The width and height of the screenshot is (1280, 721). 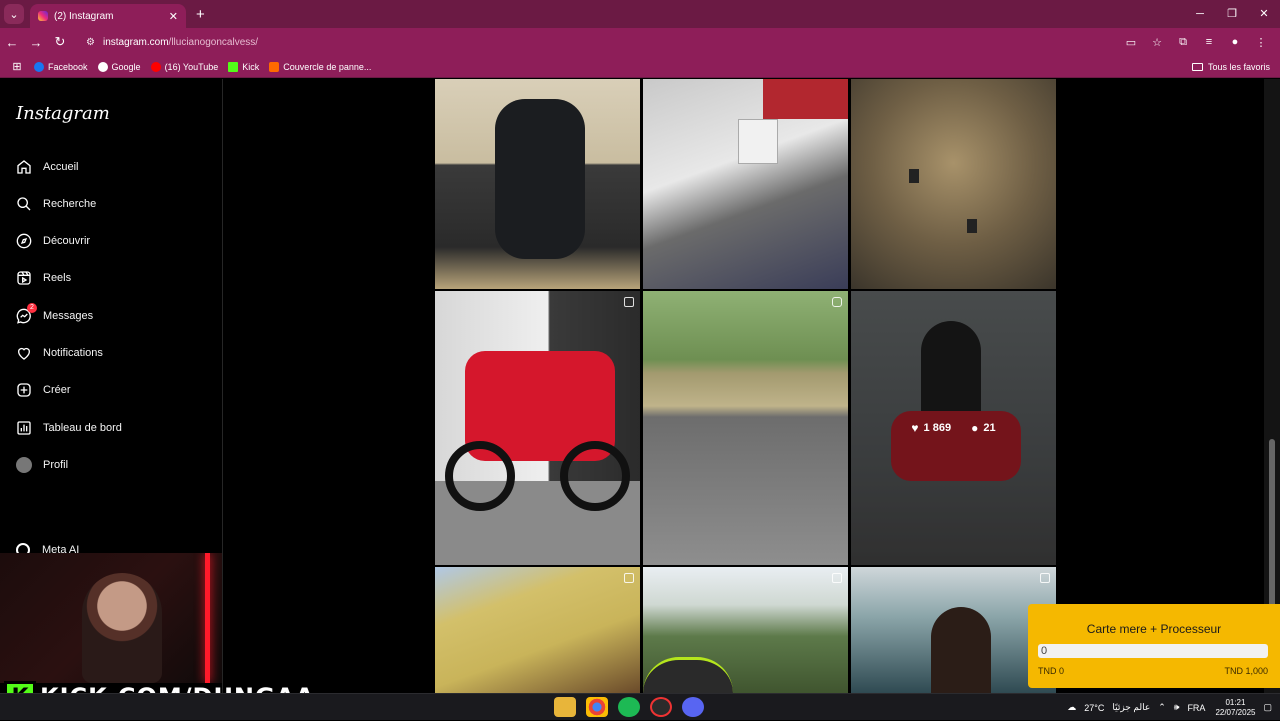 I want to click on kick-icon, so click(x=233, y=66).